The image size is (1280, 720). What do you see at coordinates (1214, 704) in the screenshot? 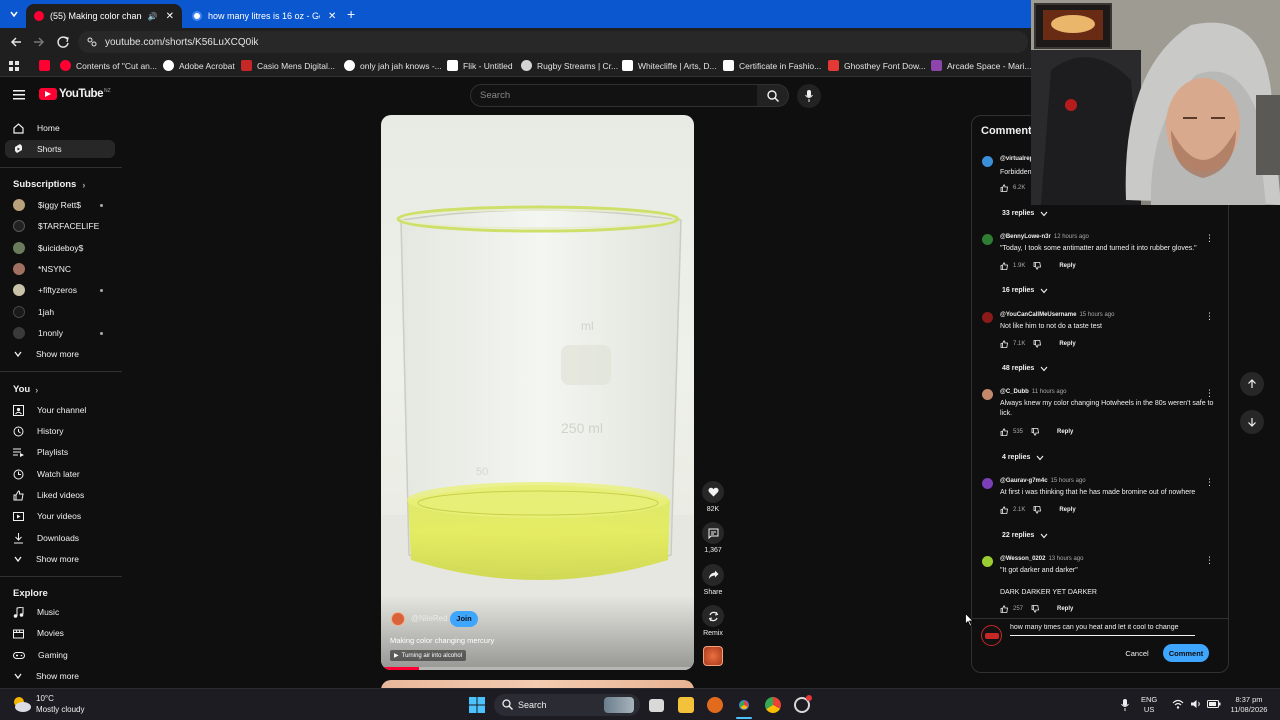
I see `battery-icon` at bounding box center [1214, 704].